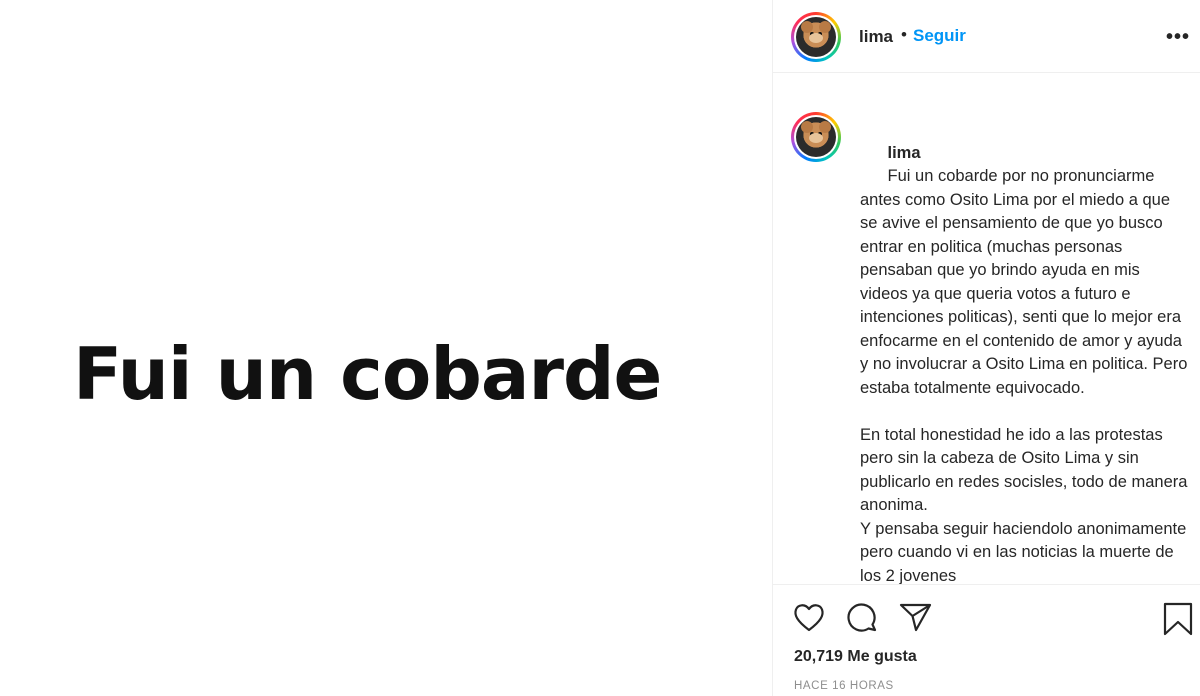  What do you see at coordinates (844, 686) in the screenshot?
I see `post-timestamp: HACE 16 HORAS` at bounding box center [844, 686].